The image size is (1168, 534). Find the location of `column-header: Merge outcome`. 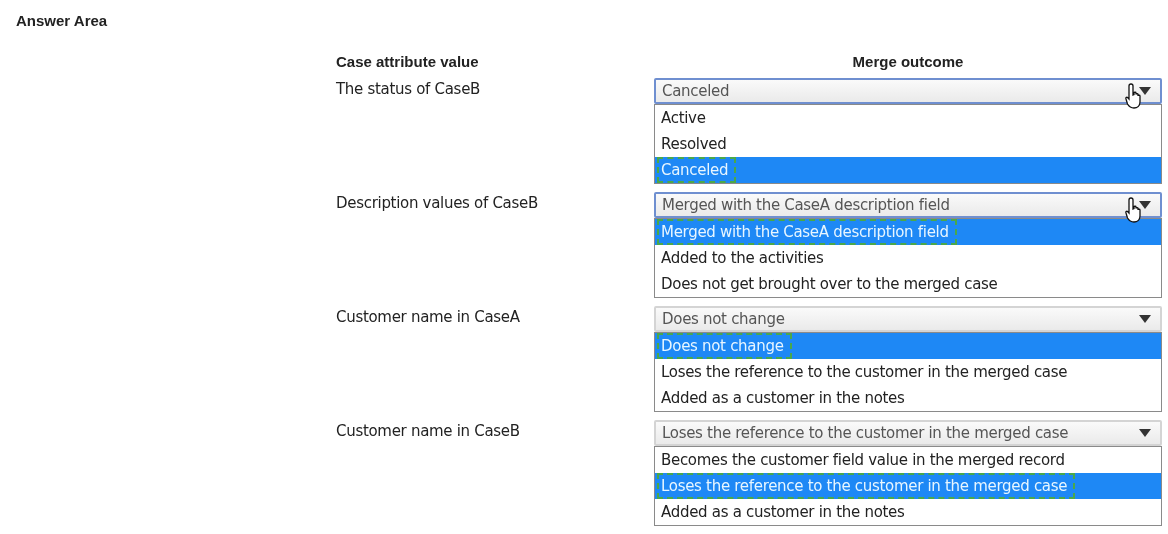

column-header: Merge outcome is located at coordinates (908, 61).